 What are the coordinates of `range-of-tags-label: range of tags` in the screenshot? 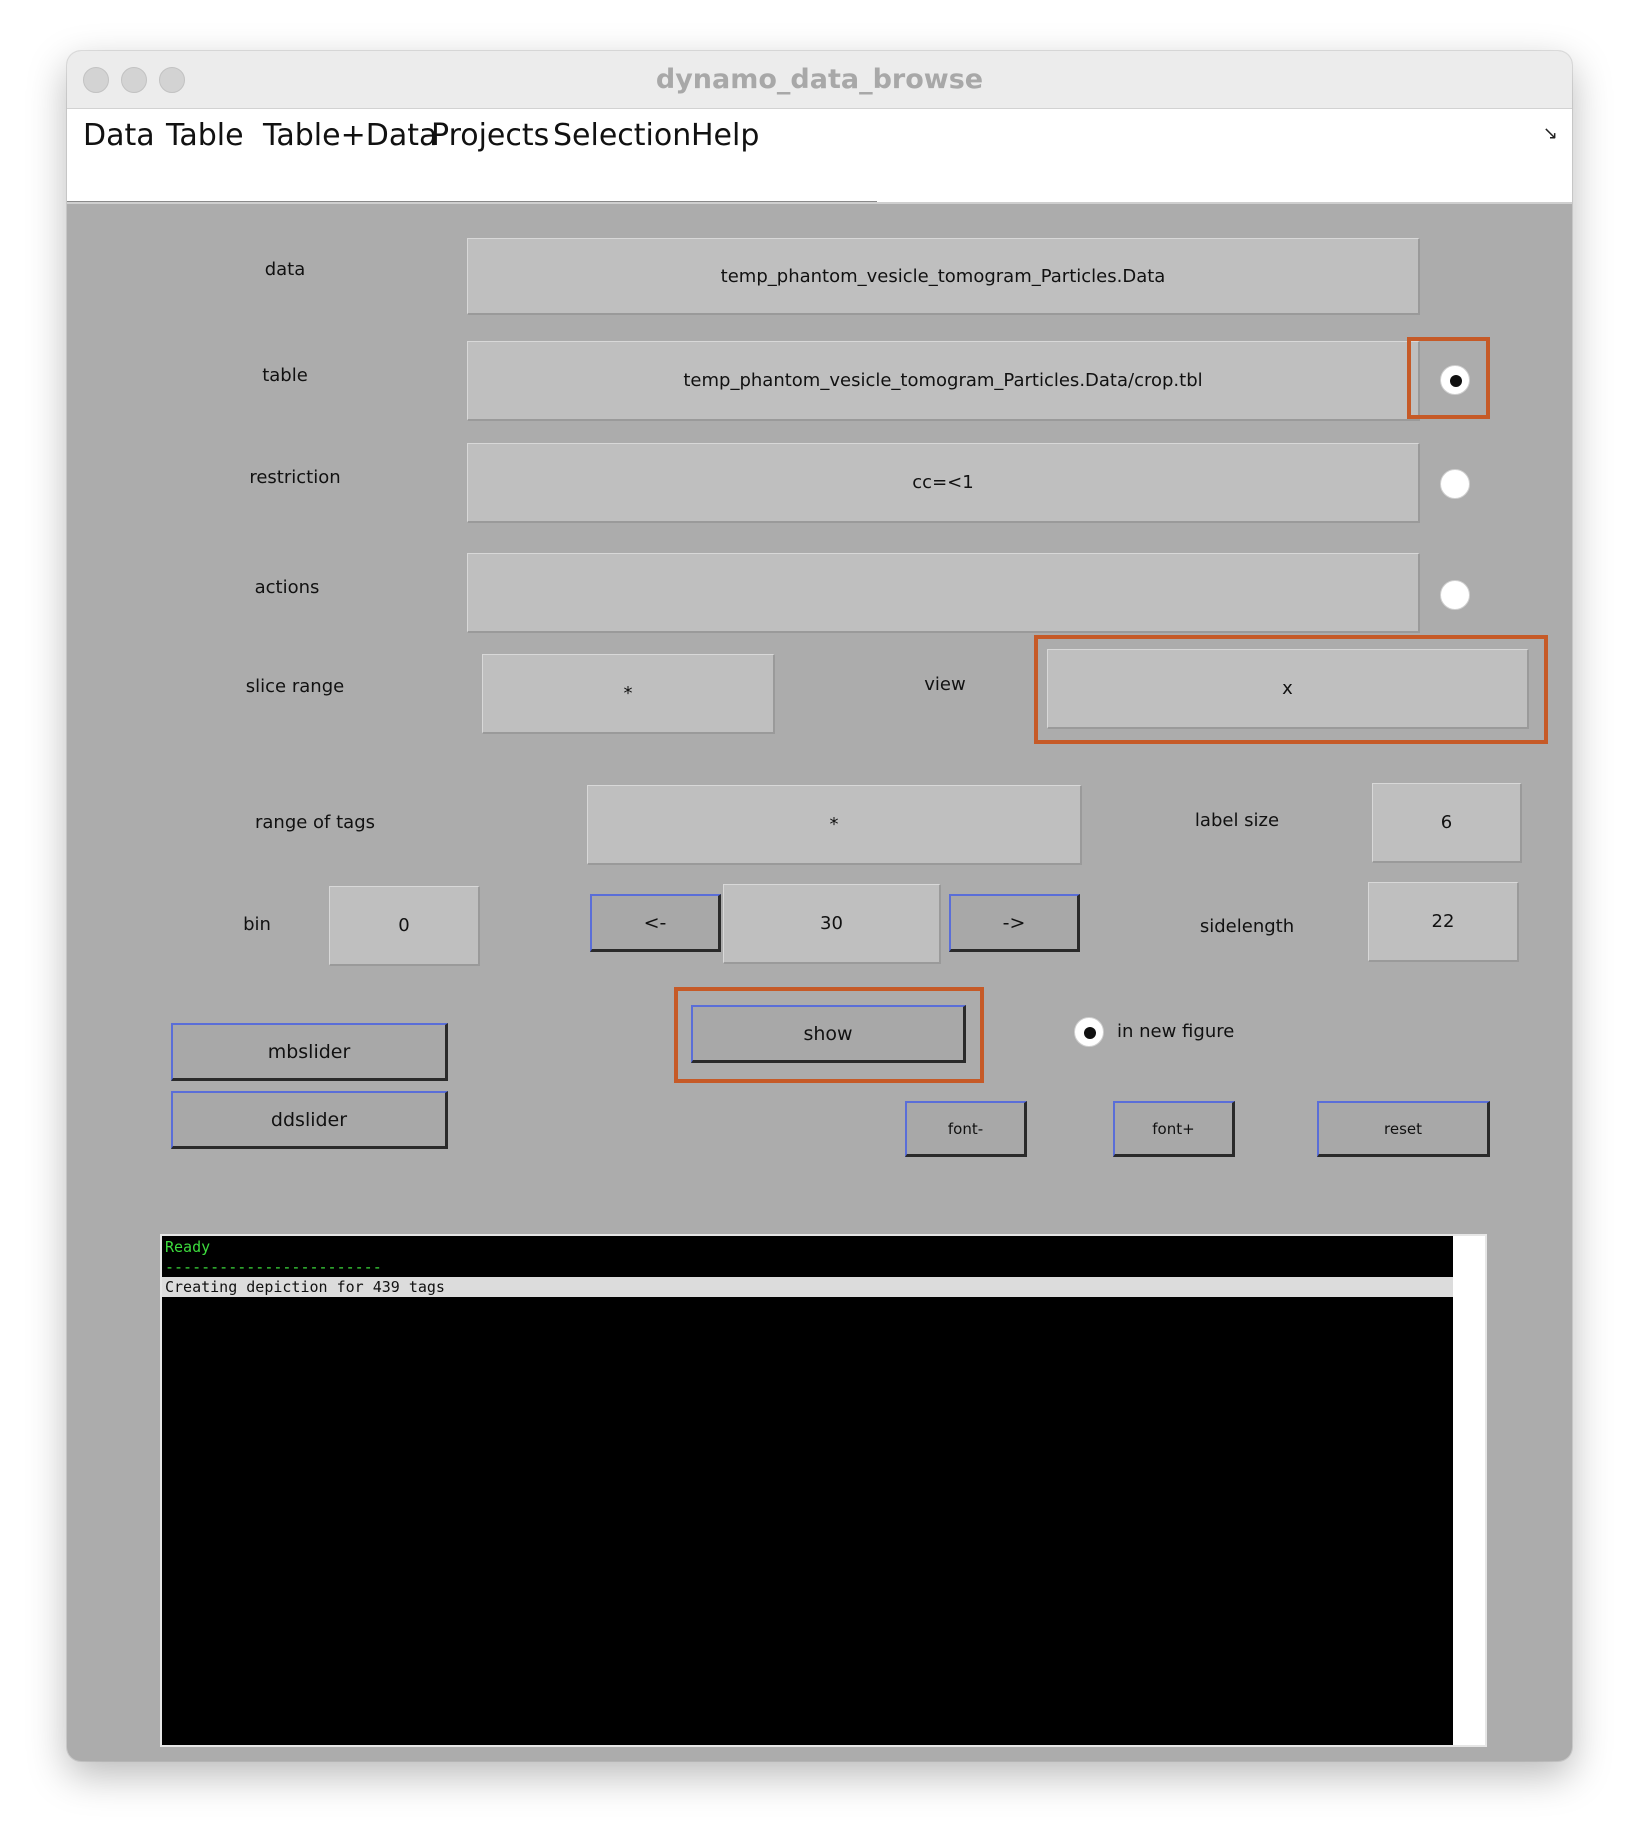 It's located at (315, 822).